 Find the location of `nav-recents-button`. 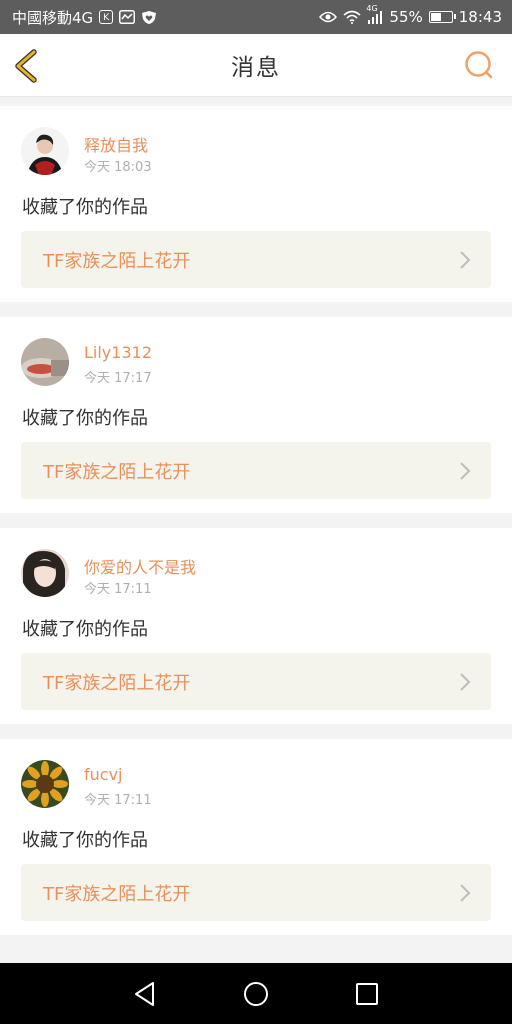

nav-recents-button is located at coordinates (367, 994).